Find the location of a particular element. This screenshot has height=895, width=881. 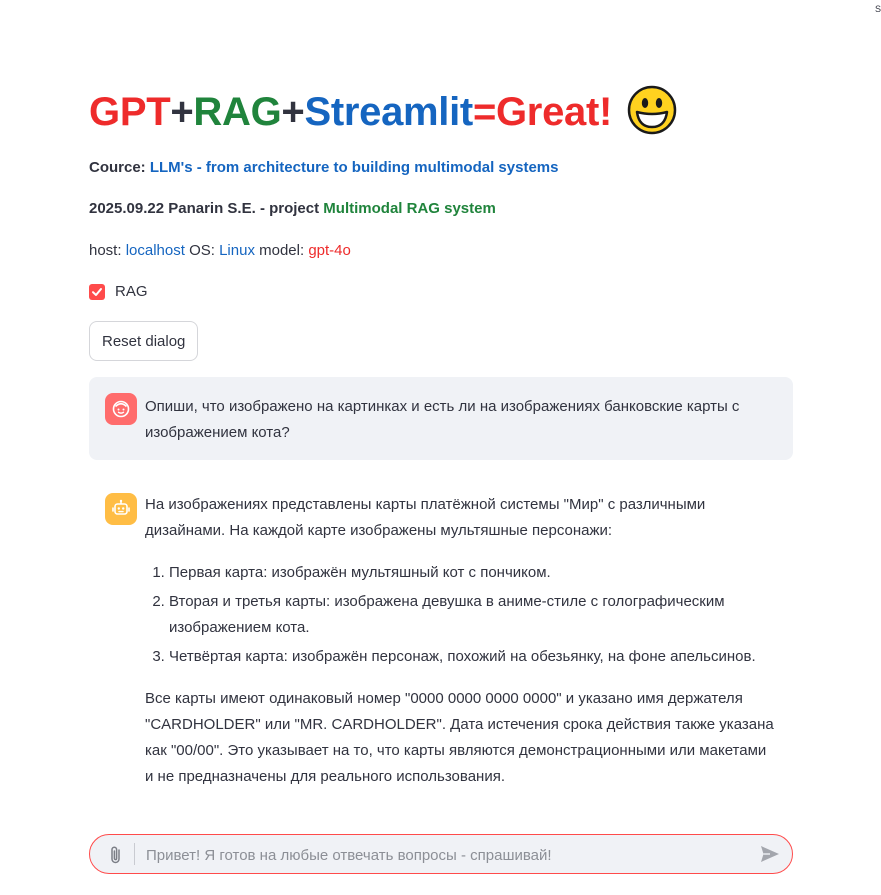

corner-mark: S is located at coordinates (878, 9).